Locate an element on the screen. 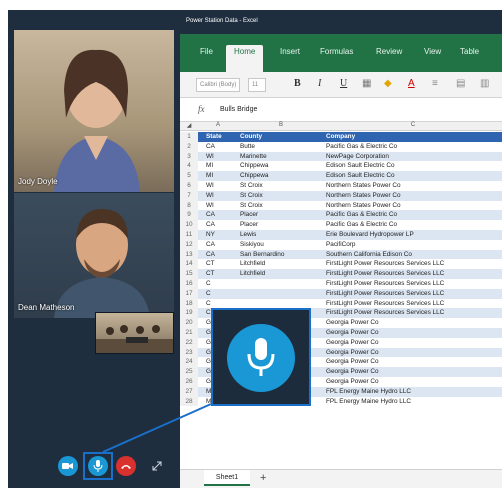  row-number: 24 is located at coordinates (189, 362).